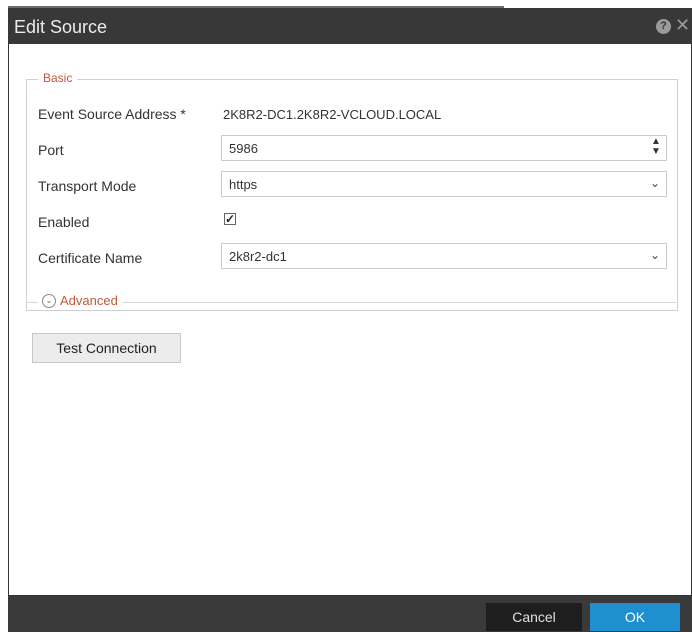  I want to click on advanced-label: Advanced, so click(89, 300).